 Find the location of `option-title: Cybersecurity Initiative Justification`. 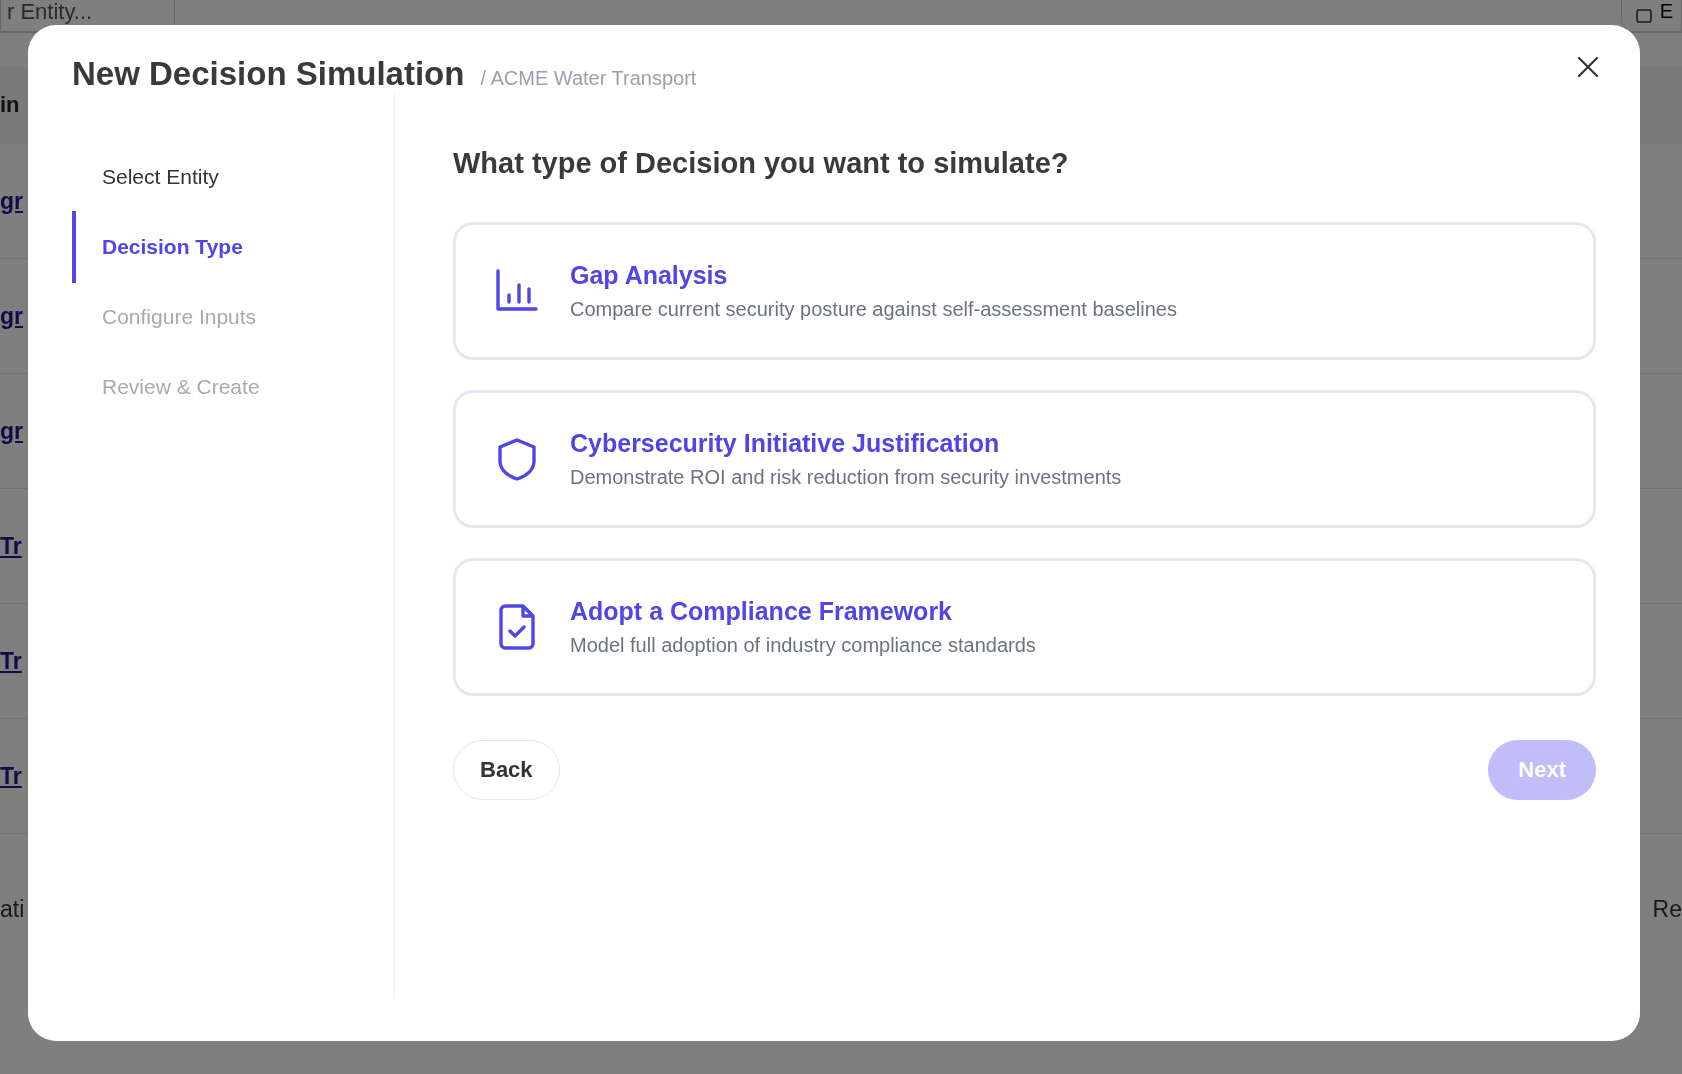

option-title: Cybersecurity Initiative Justification is located at coordinates (785, 443).